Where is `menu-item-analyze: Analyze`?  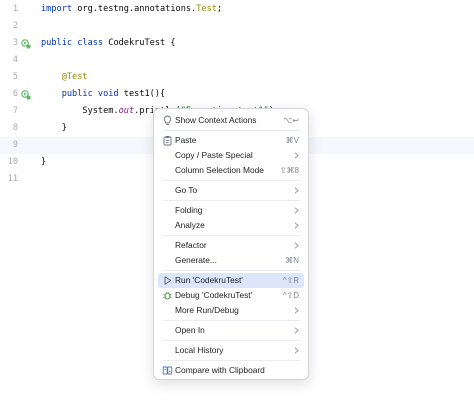 menu-item-analyze: Analyze is located at coordinates (231, 225).